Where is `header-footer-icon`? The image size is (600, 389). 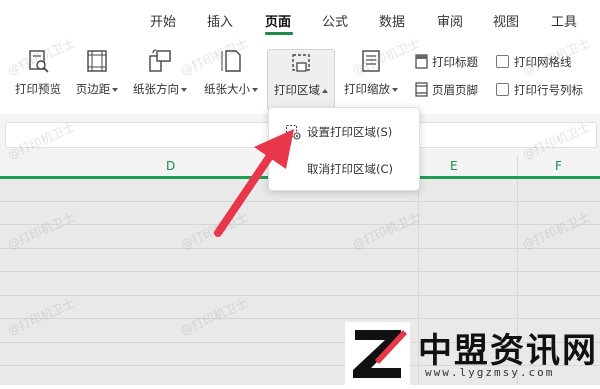 header-footer-icon is located at coordinates (421, 89).